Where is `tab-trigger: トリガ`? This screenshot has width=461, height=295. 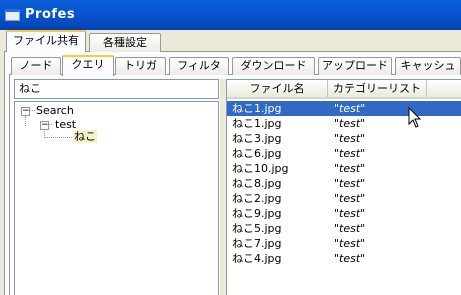 tab-trigger: トリガ is located at coordinates (140, 66).